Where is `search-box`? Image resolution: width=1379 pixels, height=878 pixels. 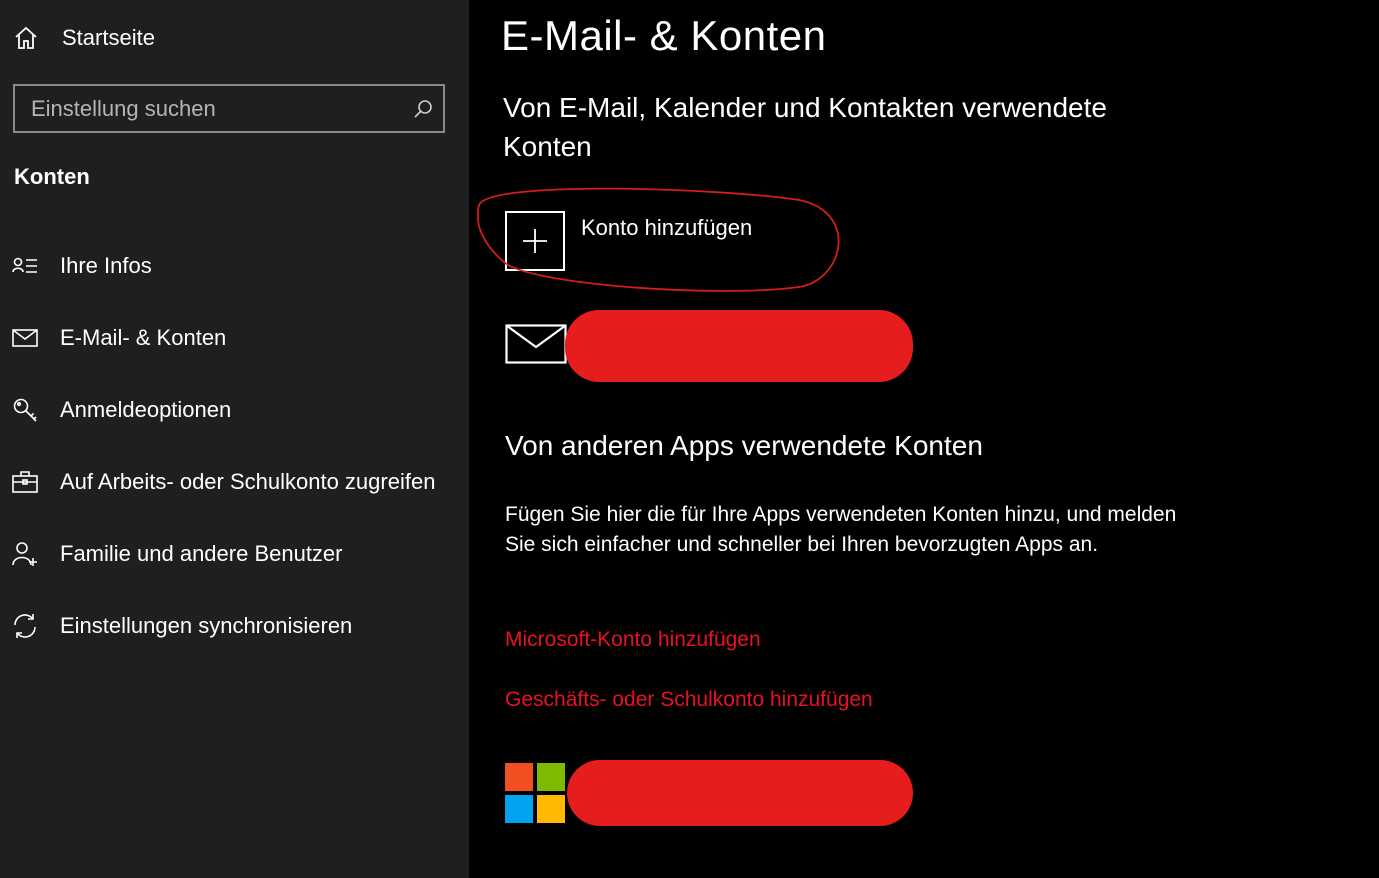
search-box is located at coordinates (229, 108).